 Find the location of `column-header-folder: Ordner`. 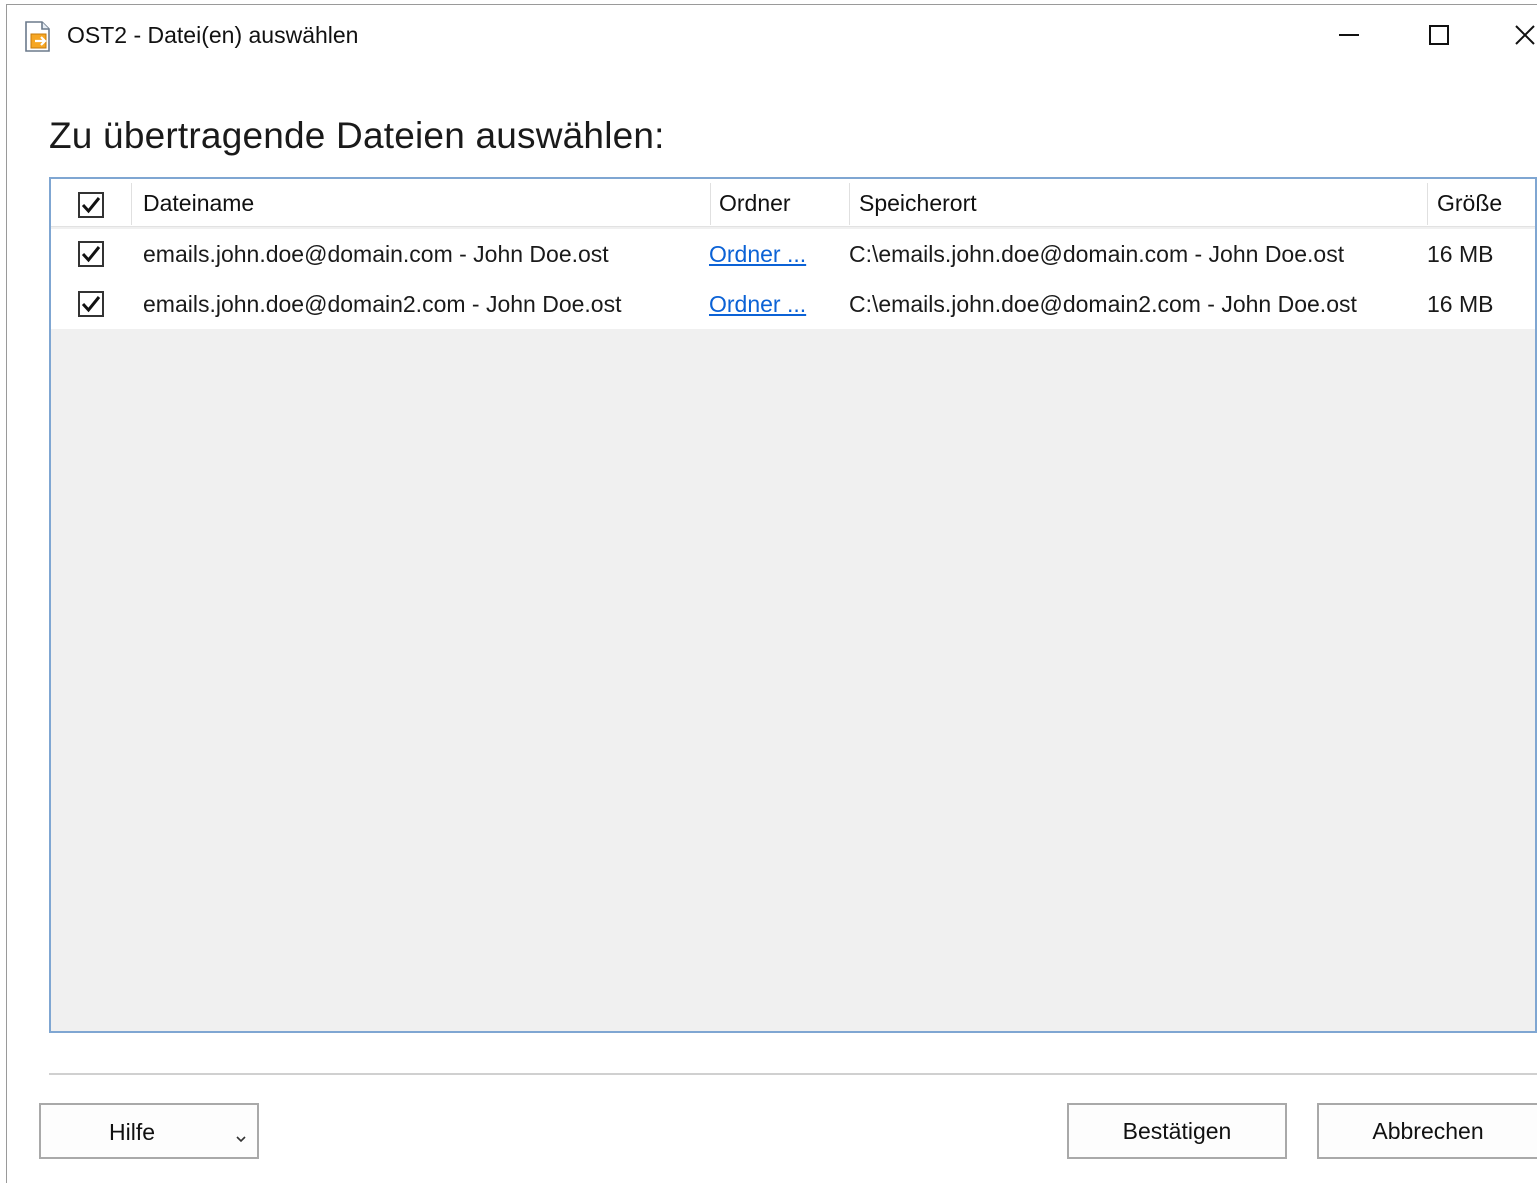

column-header-folder: Ordner is located at coordinates (755, 203).